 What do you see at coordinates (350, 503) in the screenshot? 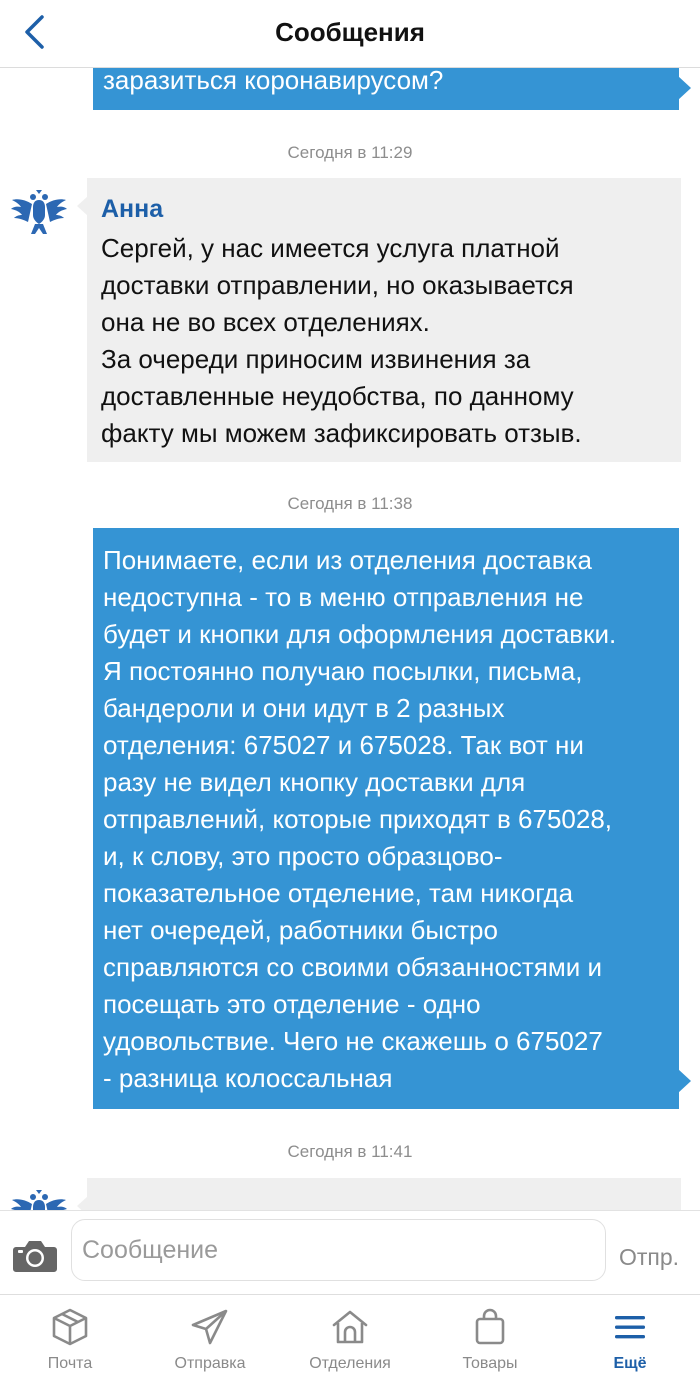
I see `message-timestamp: Сегодня в 11:38` at bounding box center [350, 503].